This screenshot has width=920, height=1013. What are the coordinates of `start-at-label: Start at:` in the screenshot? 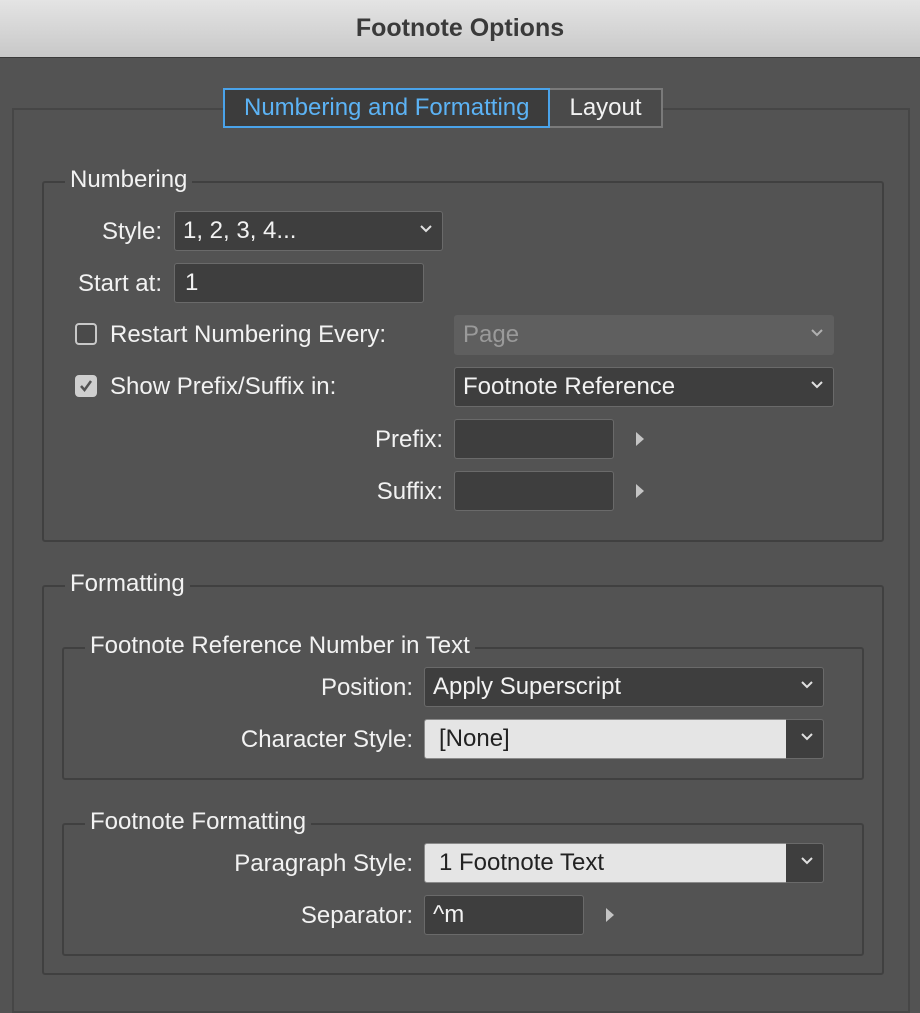 It's located at (119, 283).